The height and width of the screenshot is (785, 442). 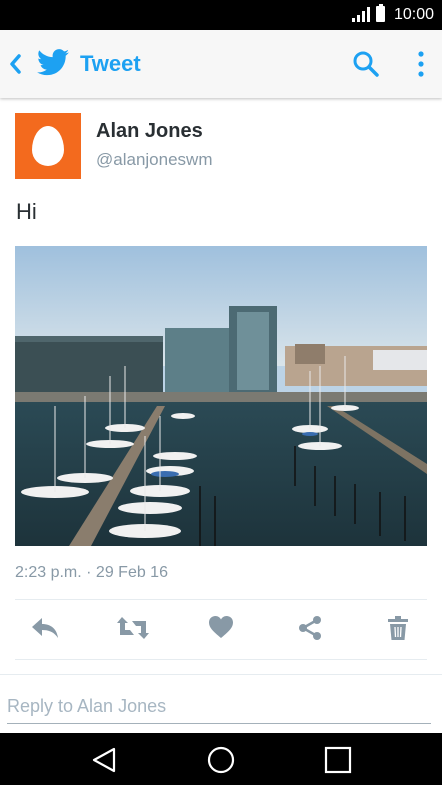 What do you see at coordinates (221, 627) in the screenshot?
I see `heart-icon` at bounding box center [221, 627].